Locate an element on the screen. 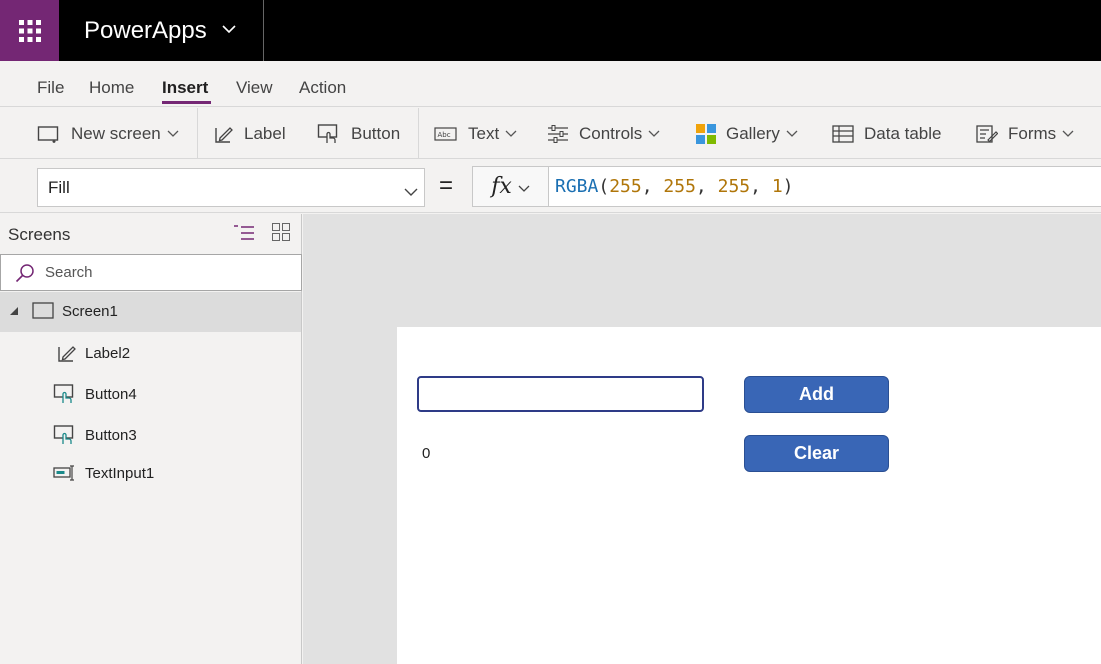 The image size is (1101, 664). menu-bar: File Home Insert View Action is located at coordinates (550, 84).